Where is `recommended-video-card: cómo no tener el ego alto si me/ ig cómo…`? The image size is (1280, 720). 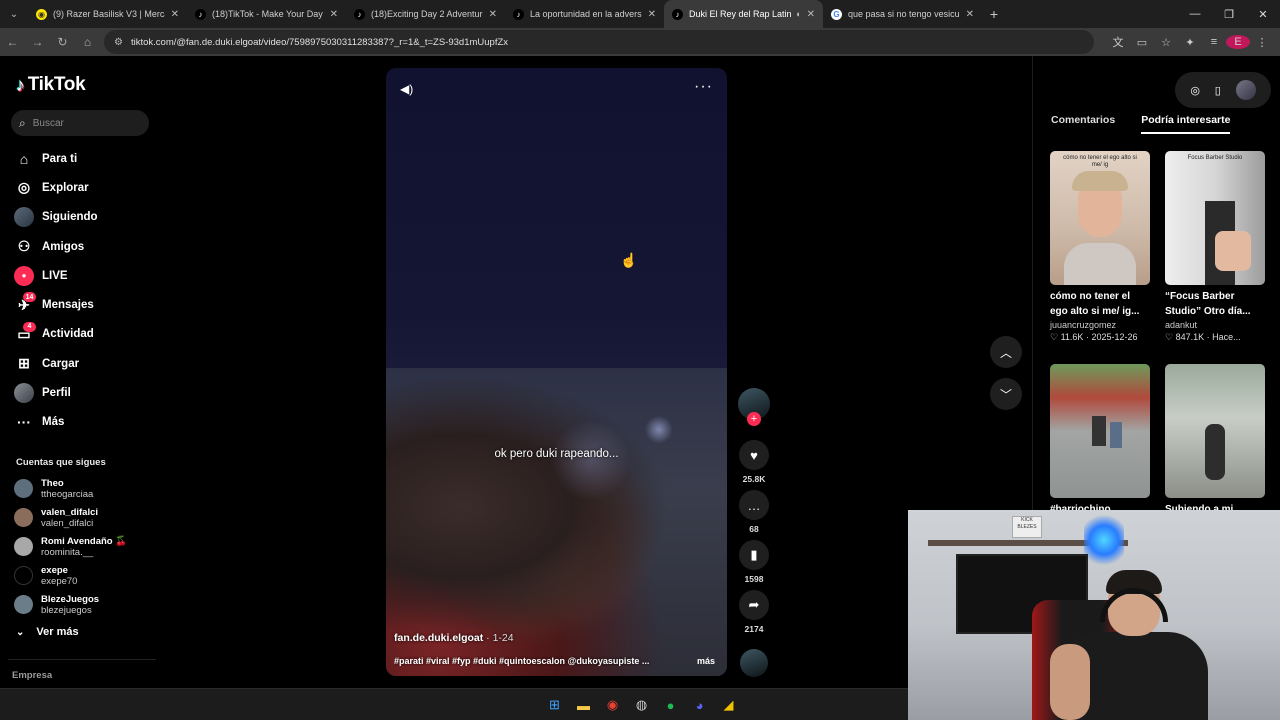 recommended-video-card: cómo no tener el ego alto si me/ ig cómo… is located at coordinates (1100, 247).